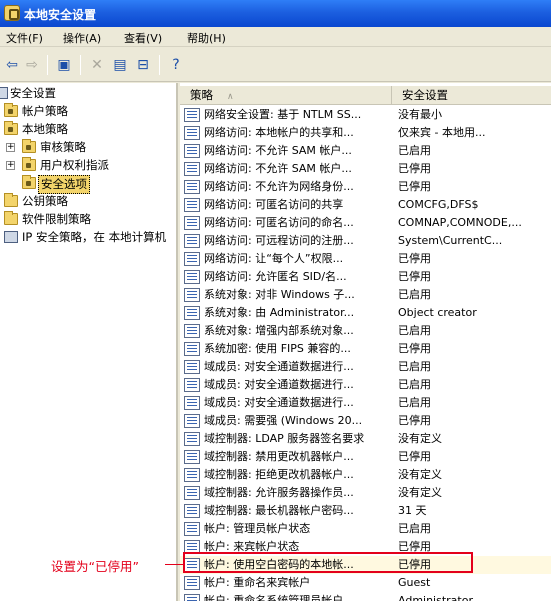 The width and height of the screenshot is (551, 601). What do you see at coordinates (143, 38) in the screenshot?
I see `menu-view: 查看(V)` at bounding box center [143, 38].